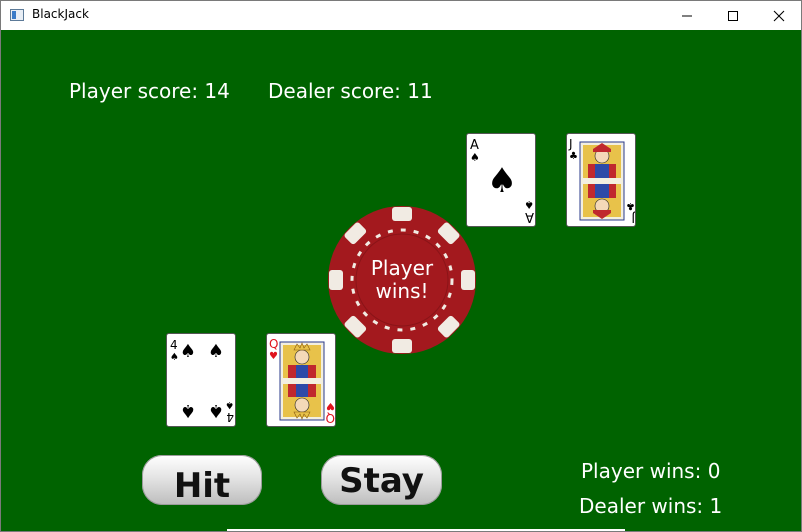 Image resolution: width=802 pixels, height=532 pixels. I want to click on dealer-score: Dealer score: 11, so click(350, 91).